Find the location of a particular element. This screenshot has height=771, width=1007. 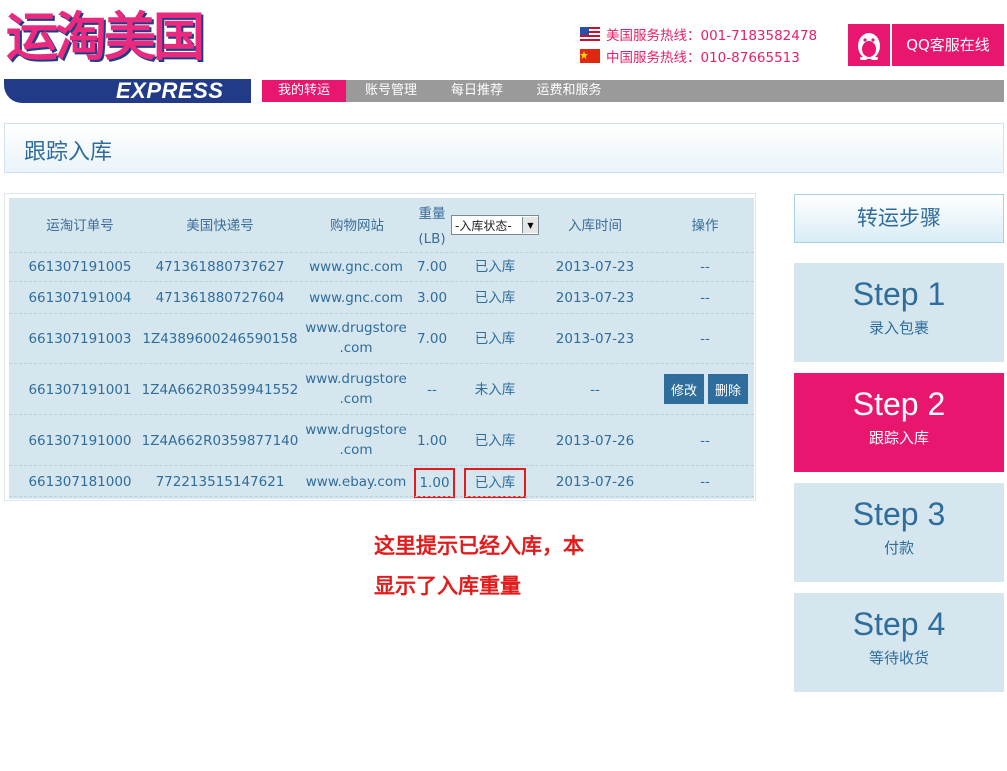

annotation-line-1: 这里提示已经入库，本 is located at coordinates (479, 546).